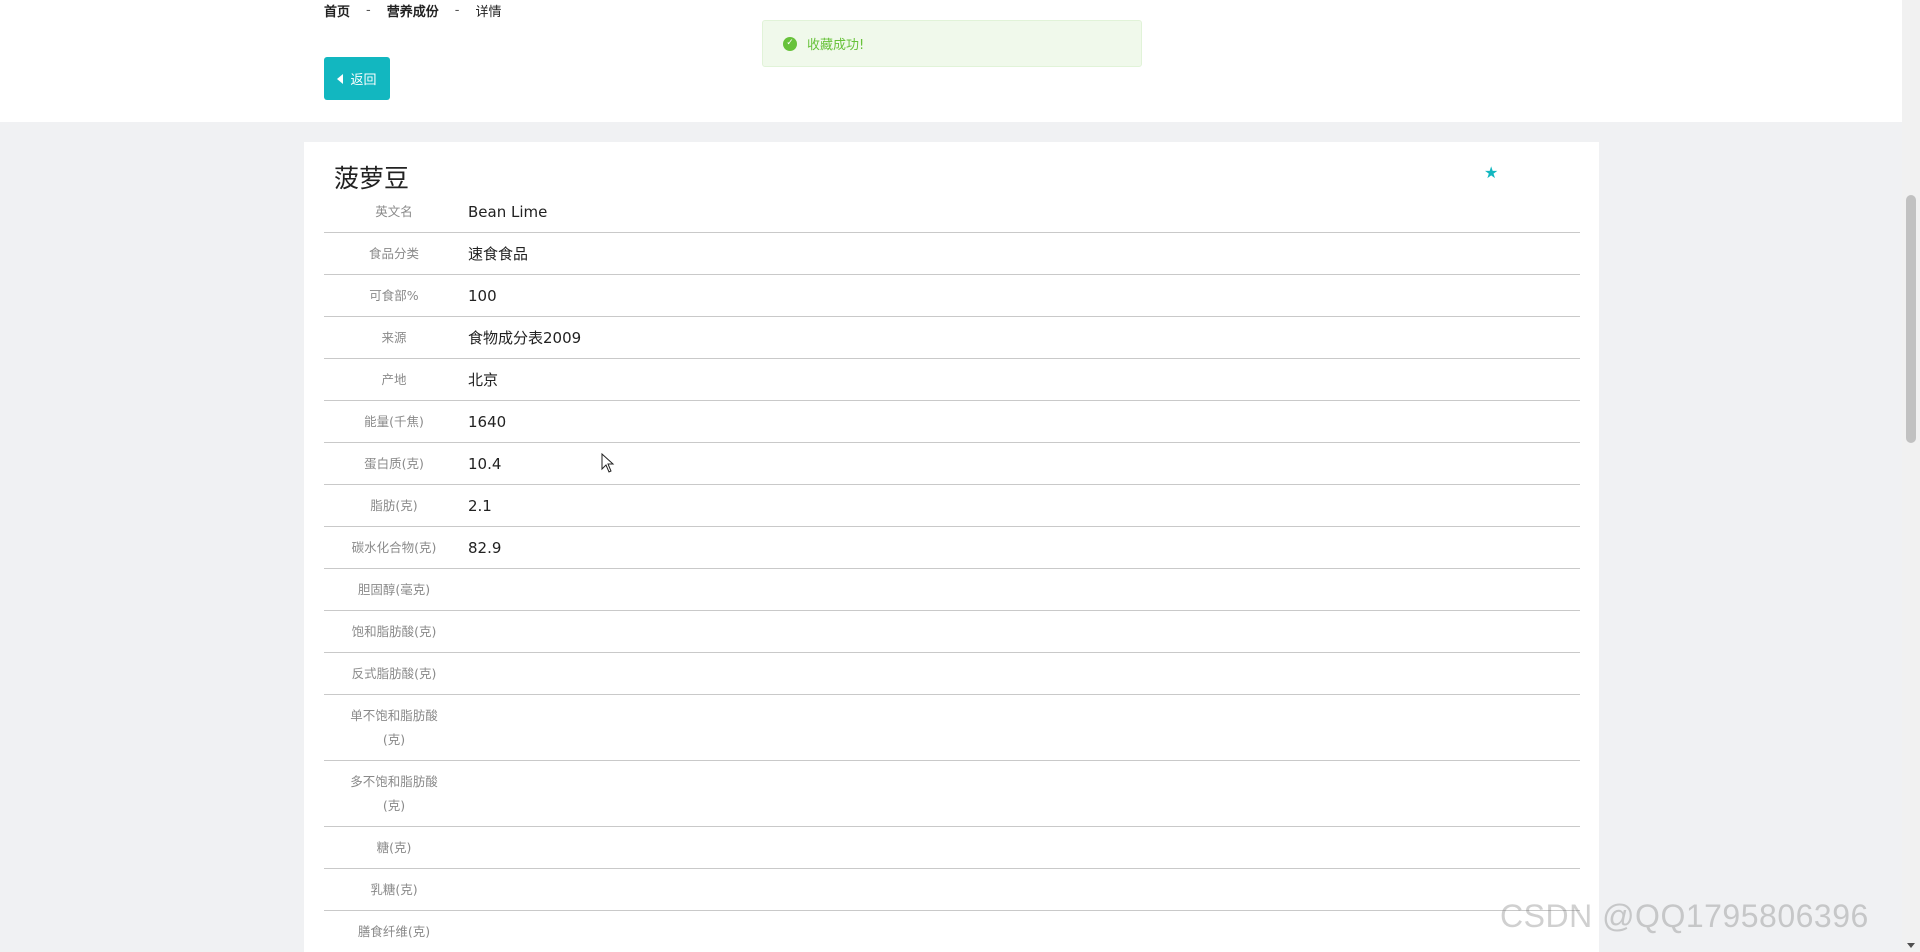 This screenshot has width=1920, height=952. Describe the element at coordinates (525, 338) in the screenshot. I see `row-value: 食物成分表2009` at that location.